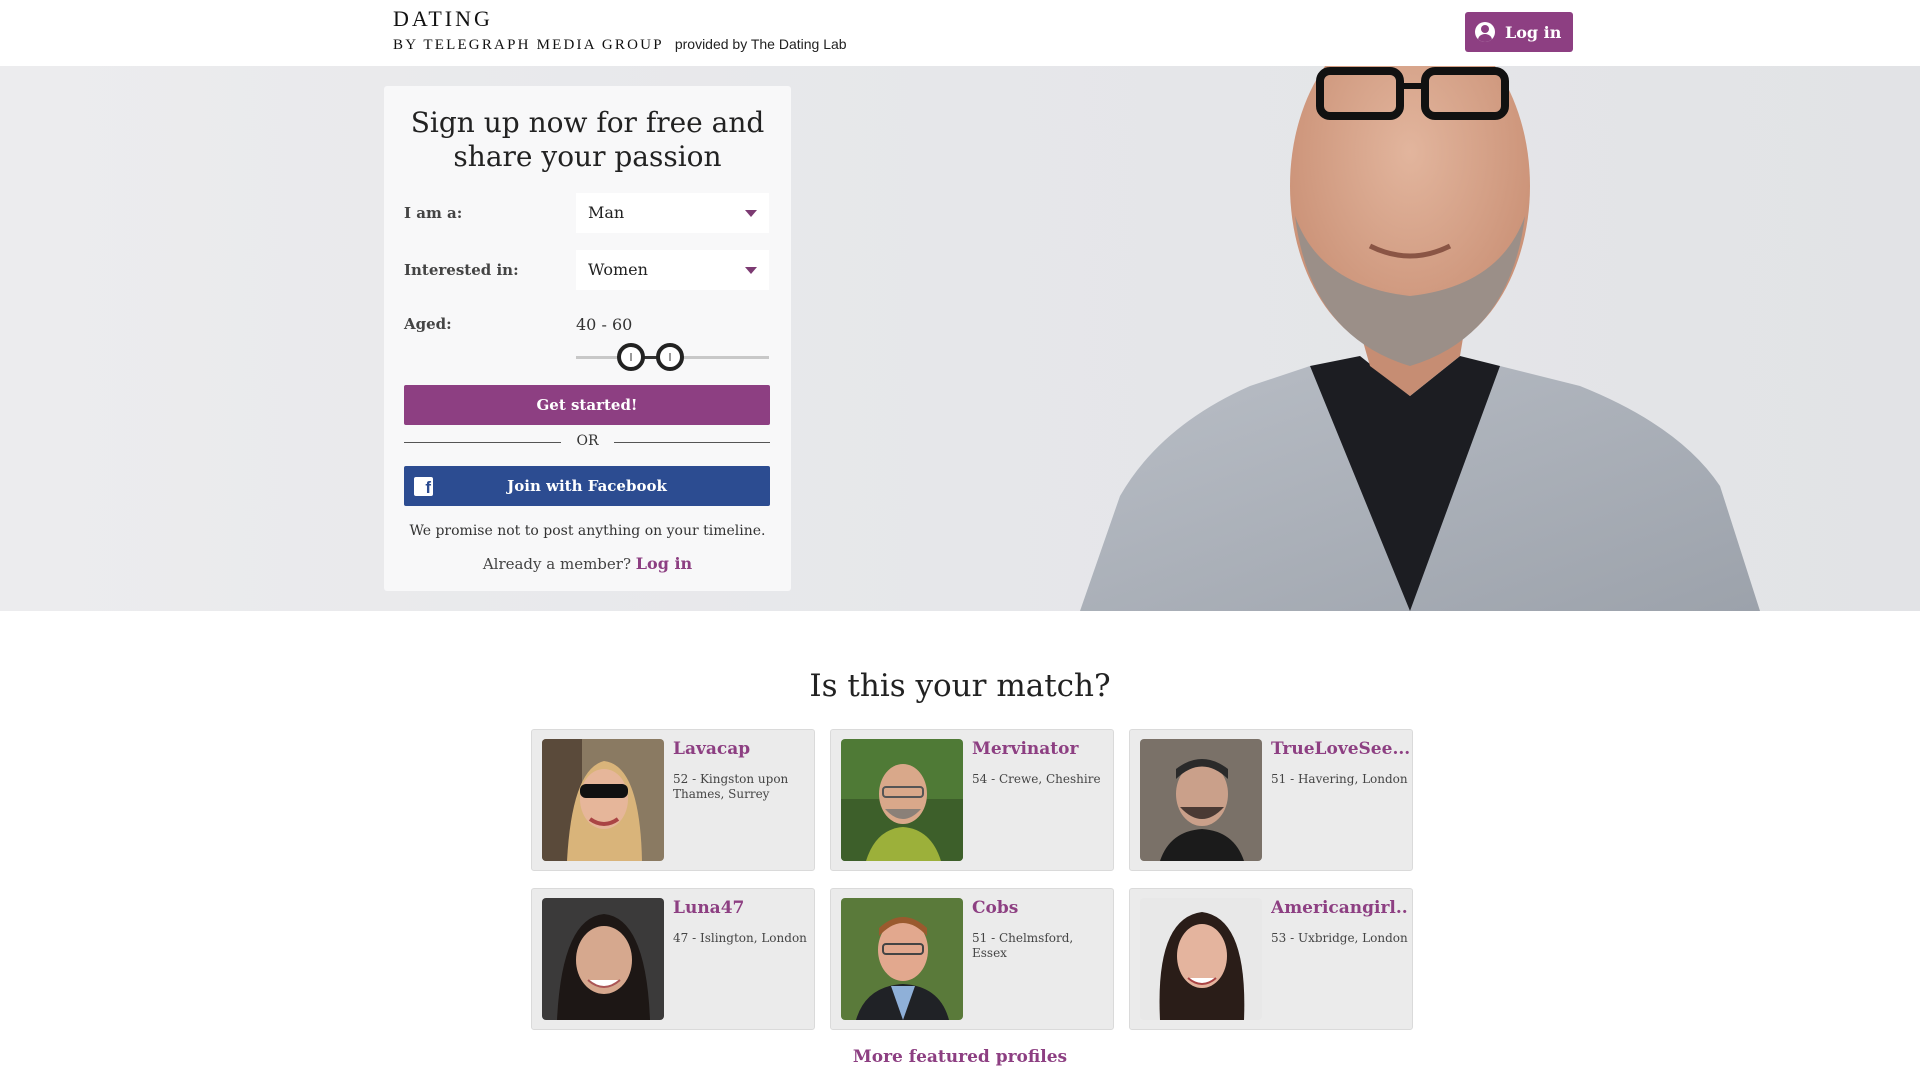 The image size is (1920, 1080). Describe the element at coordinates (631, 357) in the screenshot. I see `age-slider-min-handle` at that location.